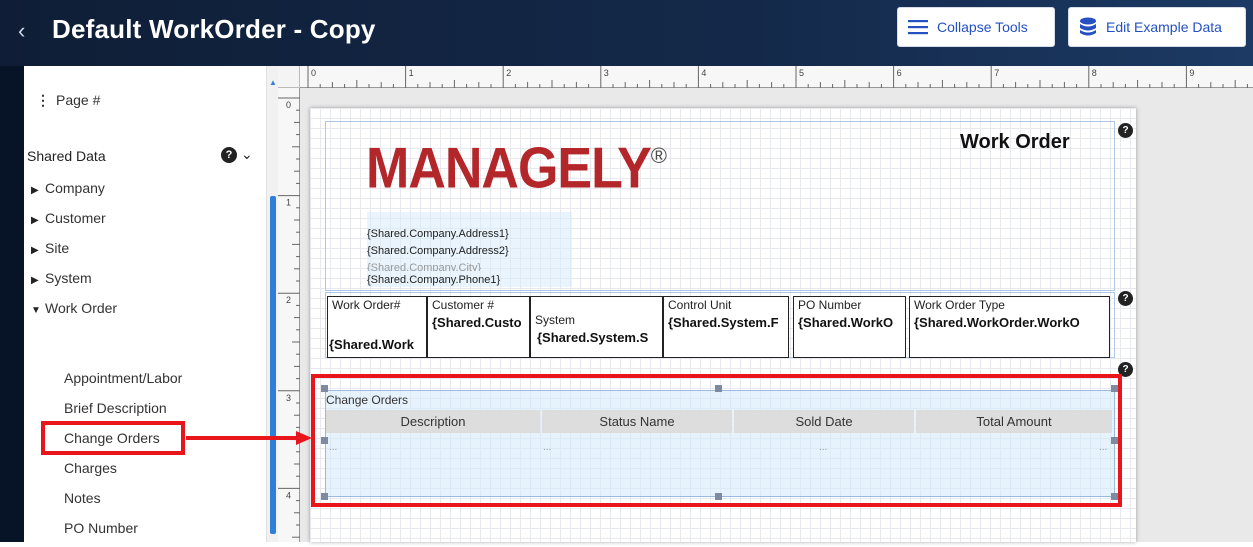  What do you see at coordinates (143, 155) in the screenshot?
I see `shared-data-header: Shared Data ? ⌄` at bounding box center [143, 155].